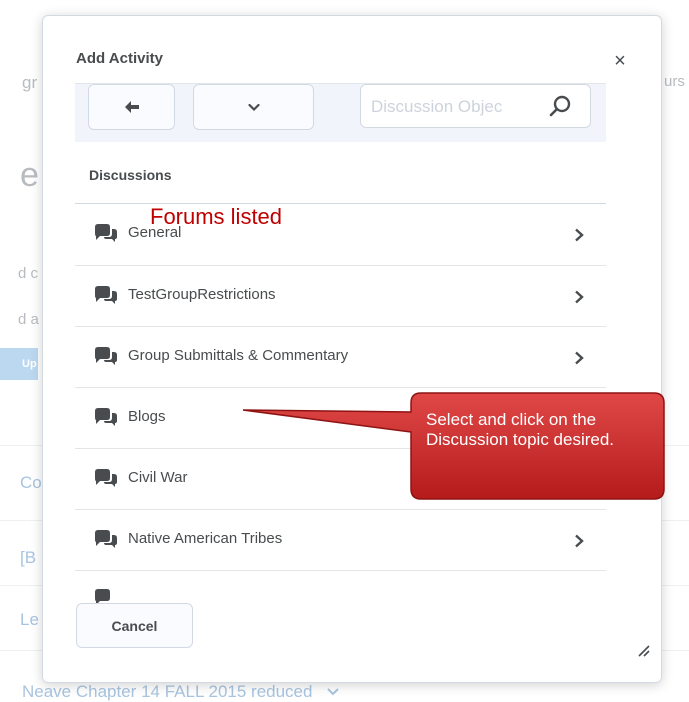 The height and width of the screenshot is (702, 689). I want to click on resize-handle-icon, so click(643, 650).